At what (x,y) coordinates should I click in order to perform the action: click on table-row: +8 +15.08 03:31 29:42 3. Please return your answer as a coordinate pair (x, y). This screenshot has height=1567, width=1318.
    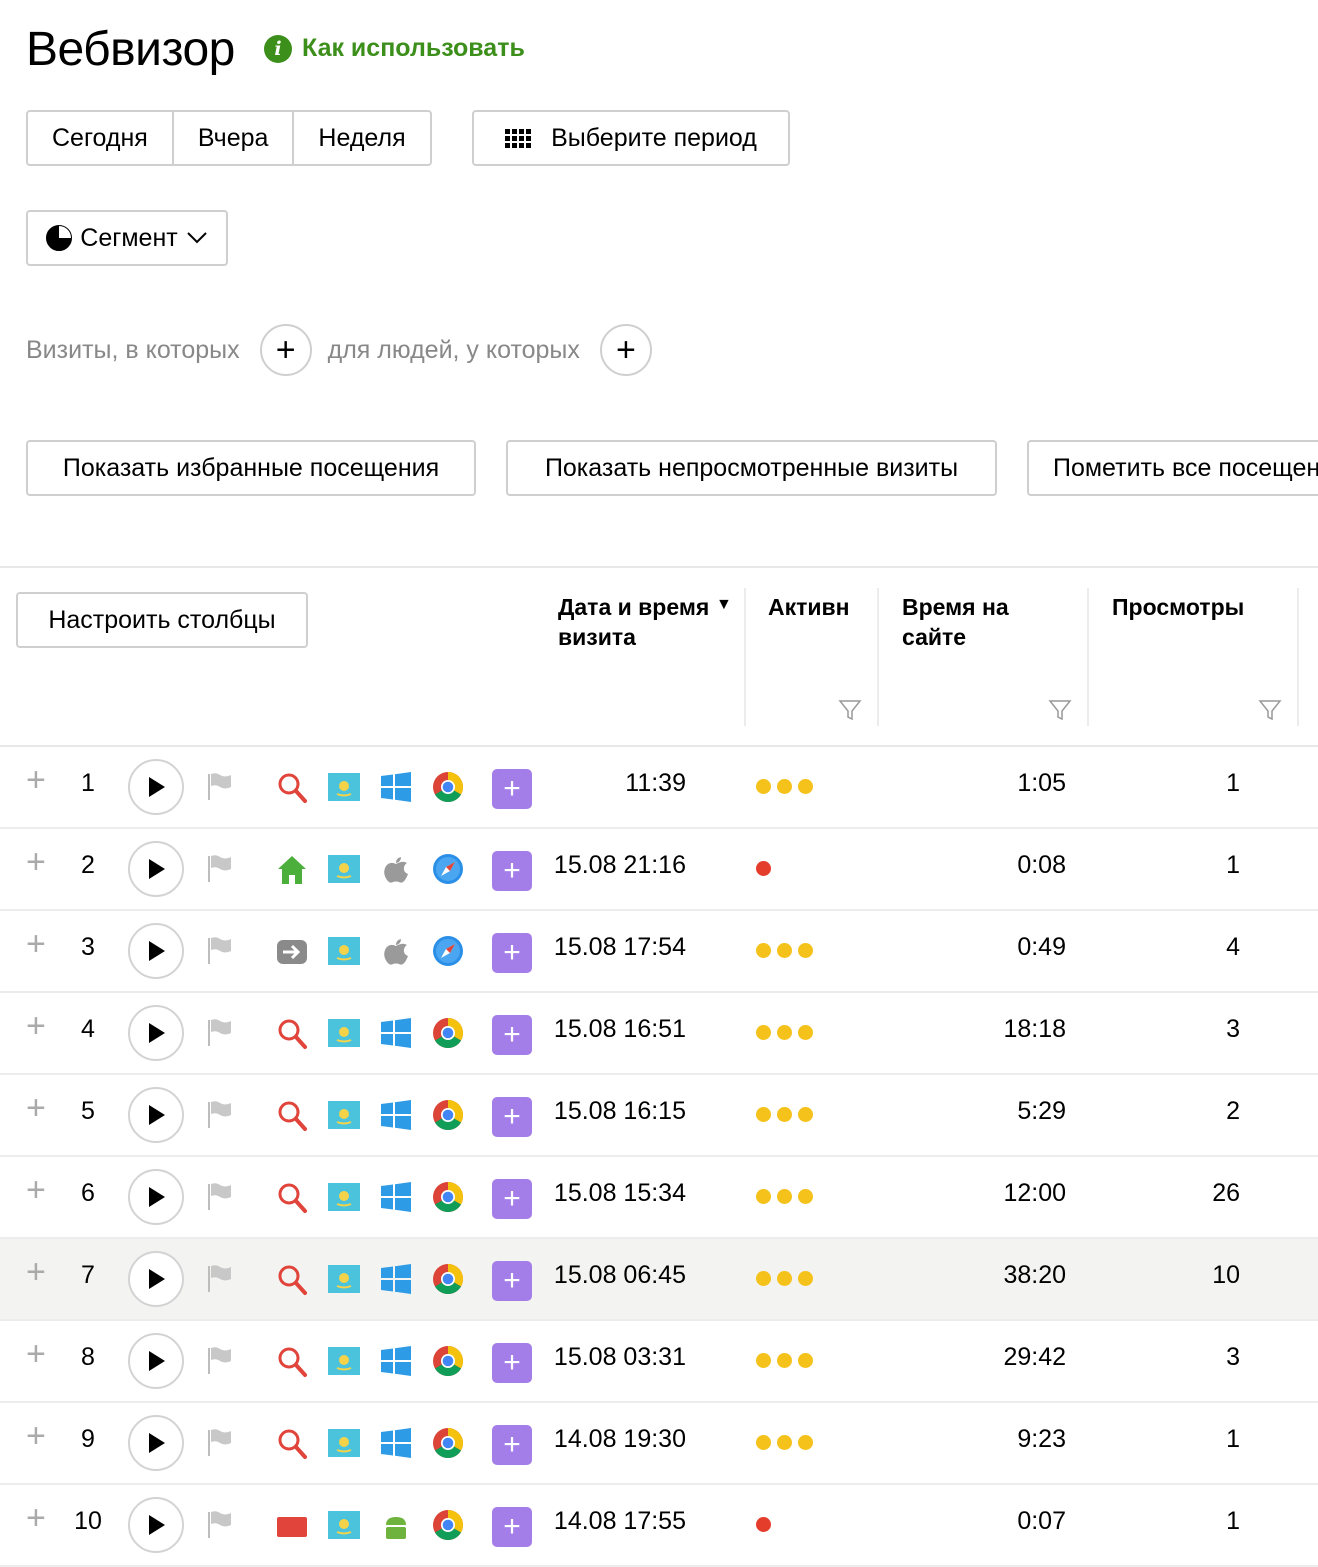
    Looking at the image, I should click on (659, 1362).